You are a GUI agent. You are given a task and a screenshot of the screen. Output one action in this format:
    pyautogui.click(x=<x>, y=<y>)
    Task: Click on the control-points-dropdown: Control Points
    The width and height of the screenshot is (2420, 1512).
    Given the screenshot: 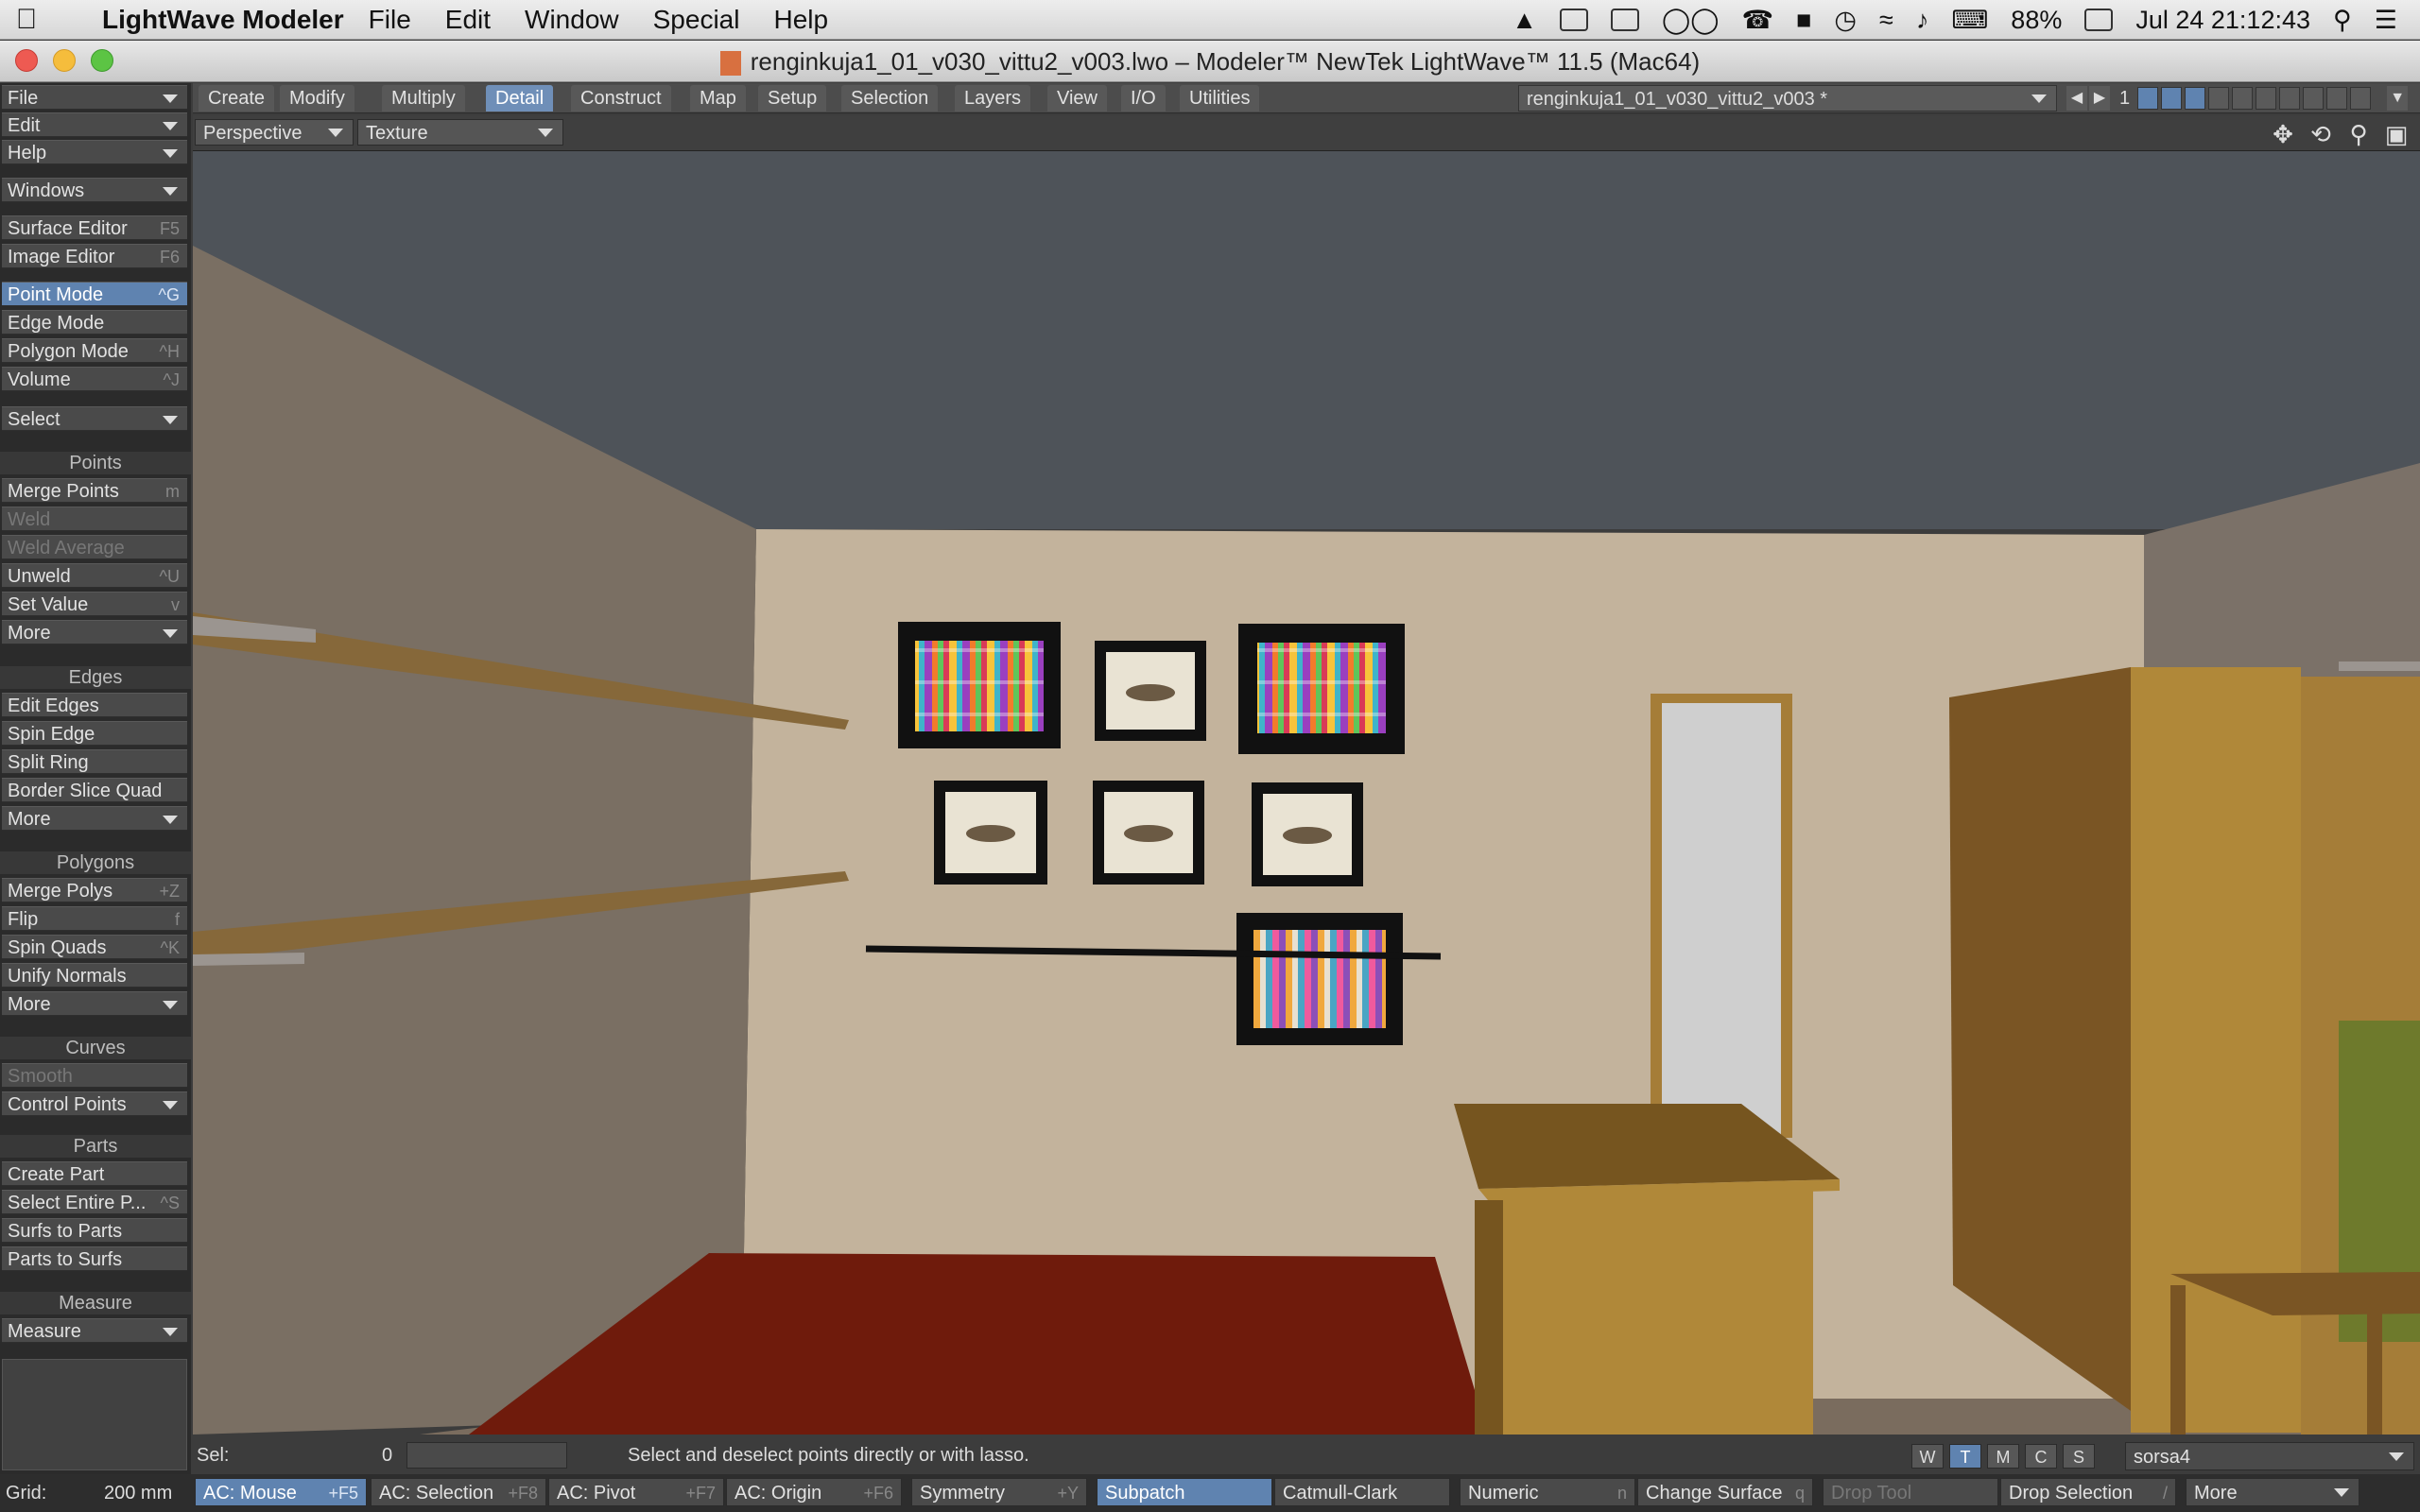 What is the action you would take?
    pyautogui.click(x=95, y=1103)
    